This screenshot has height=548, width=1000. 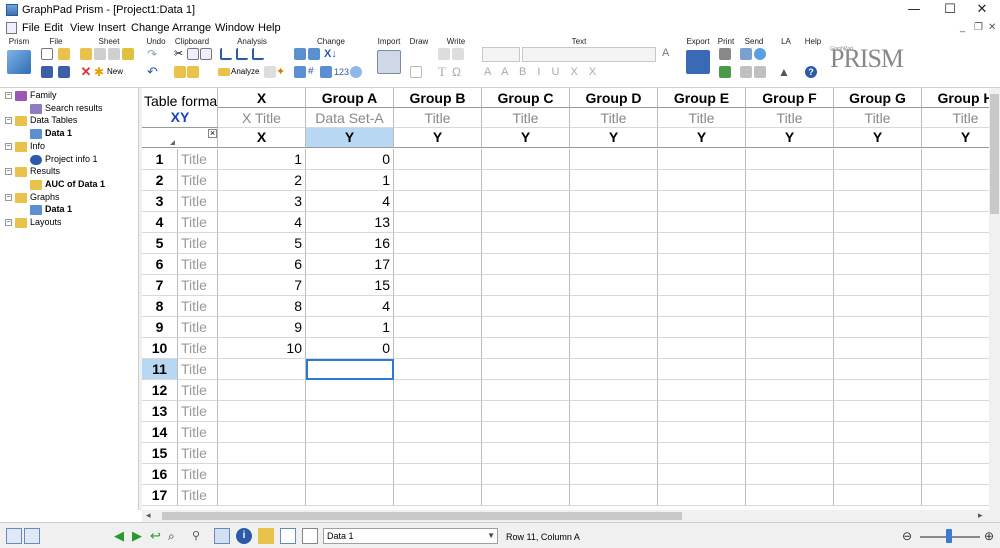 What do you see at coordinates (262, 222) in the screenshot?
I see `table-cell-x: 4` at bounding box center [262, 222].